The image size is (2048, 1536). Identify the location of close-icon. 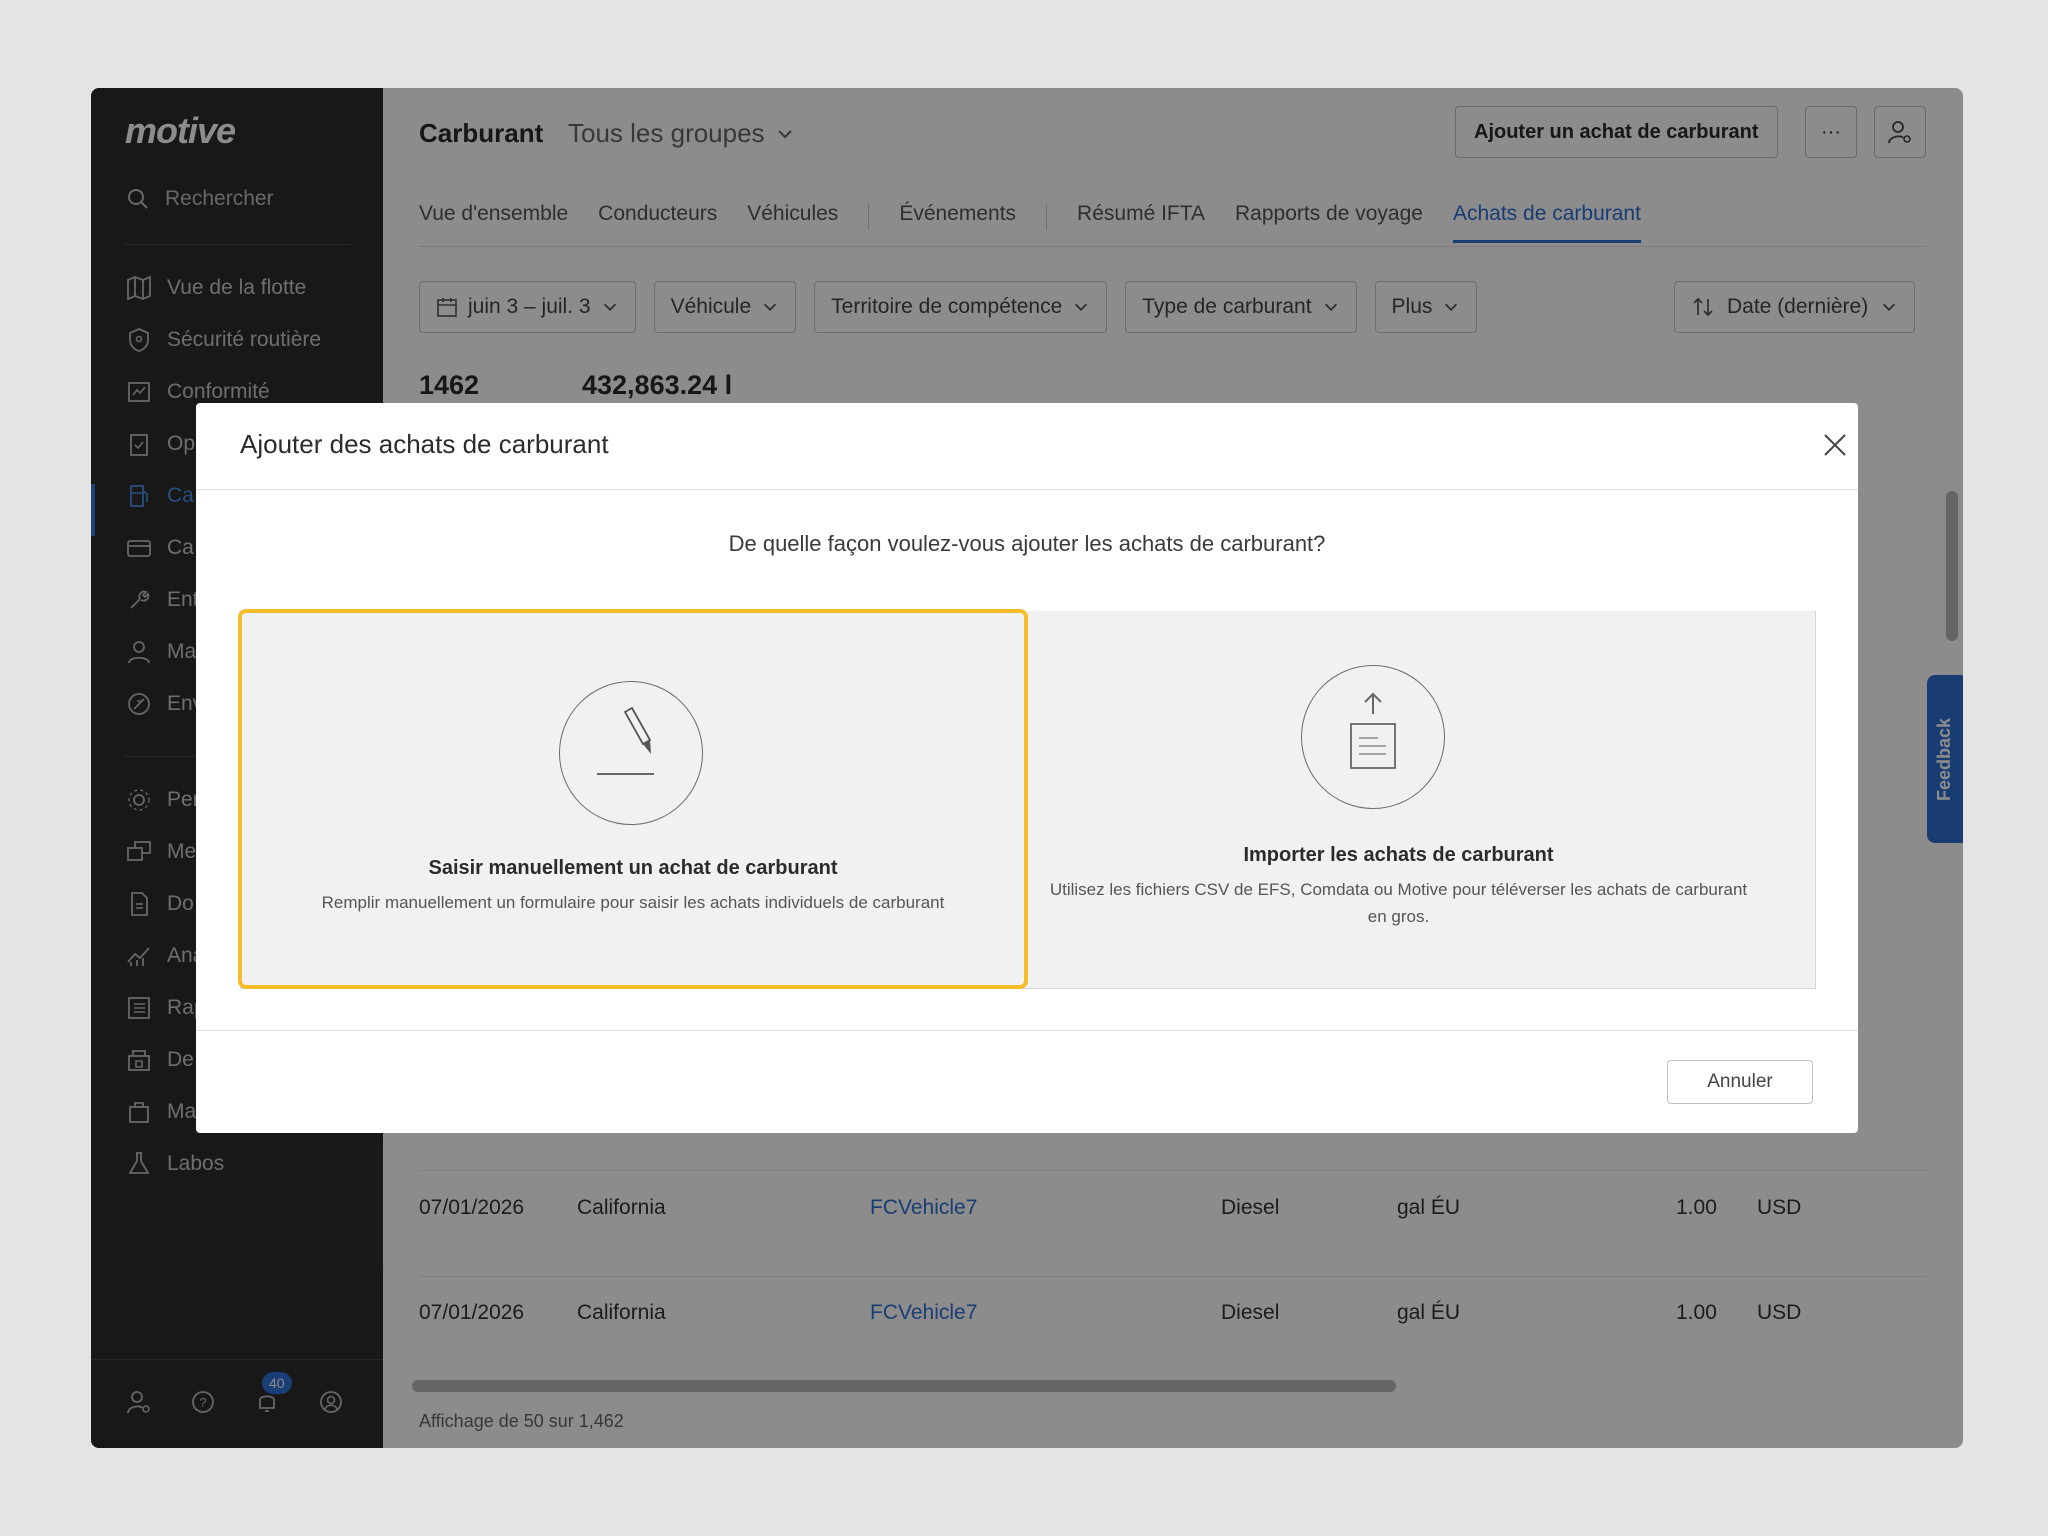
(1835, 445).